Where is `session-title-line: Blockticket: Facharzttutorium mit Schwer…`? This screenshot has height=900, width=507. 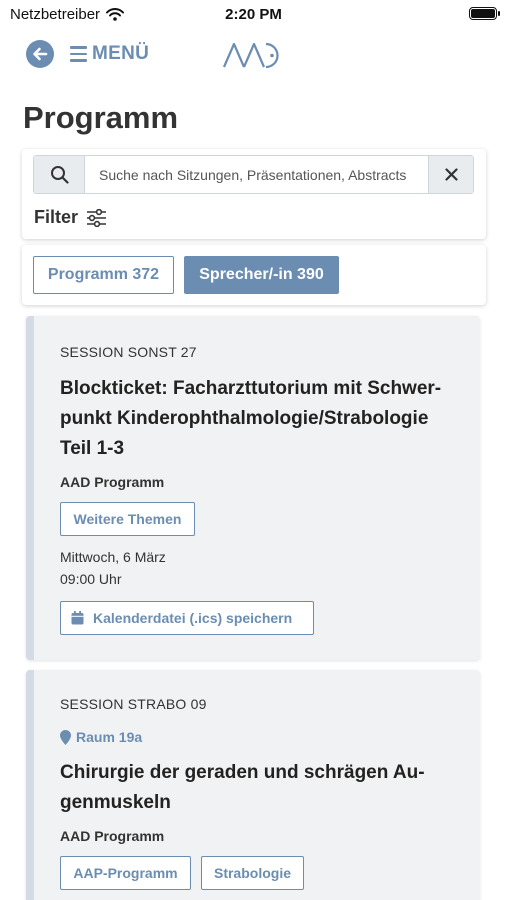
session-title-line: Blockticket: Facharzttutorium mit Schwer… is located at coordinates (251, 388).